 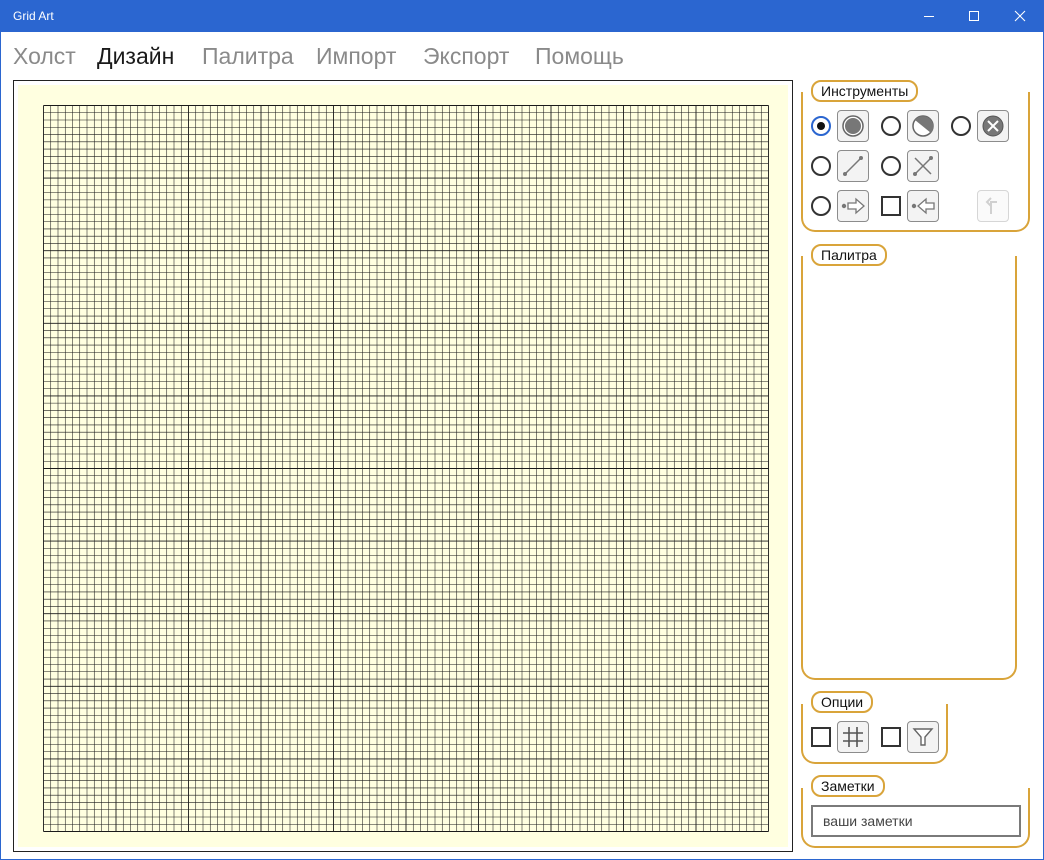 What do you see at coordinates (356, 56) in the screenshot?
I see `menu-item-import: Импорт` at bounding box center [356, 56].